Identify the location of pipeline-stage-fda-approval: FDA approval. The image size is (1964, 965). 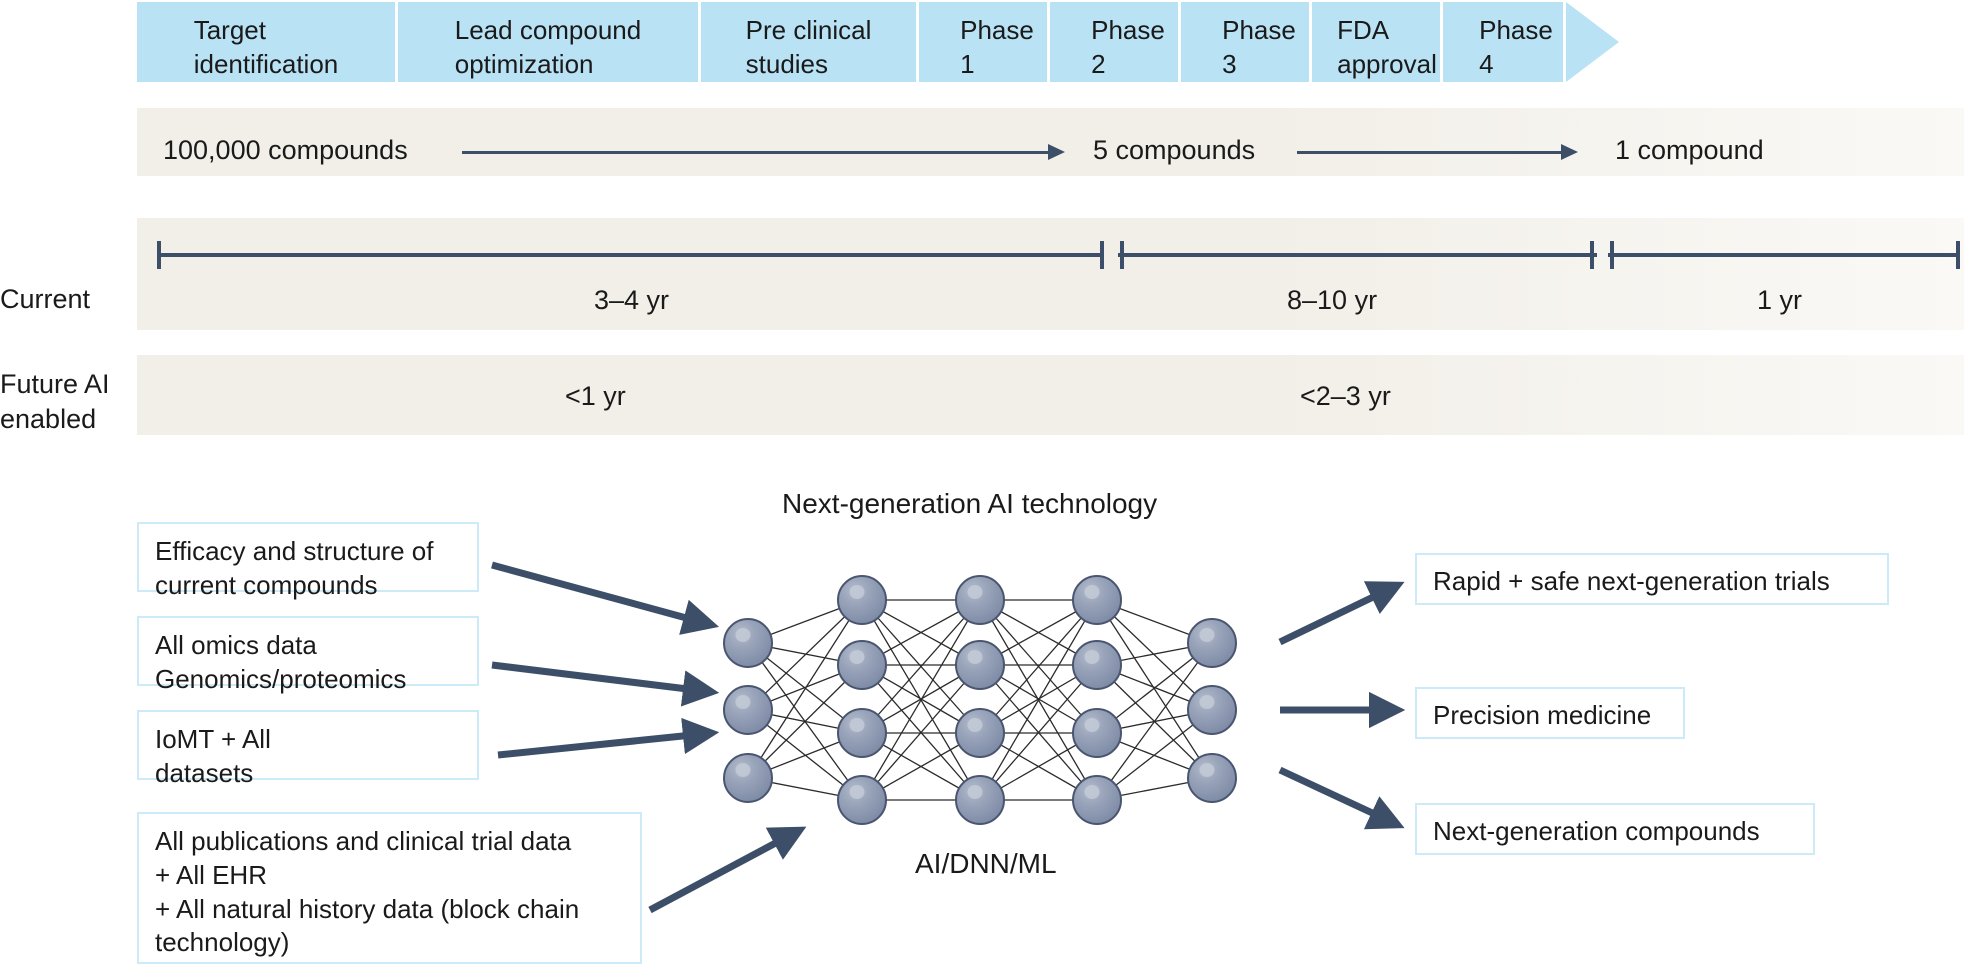
(1376, 42).